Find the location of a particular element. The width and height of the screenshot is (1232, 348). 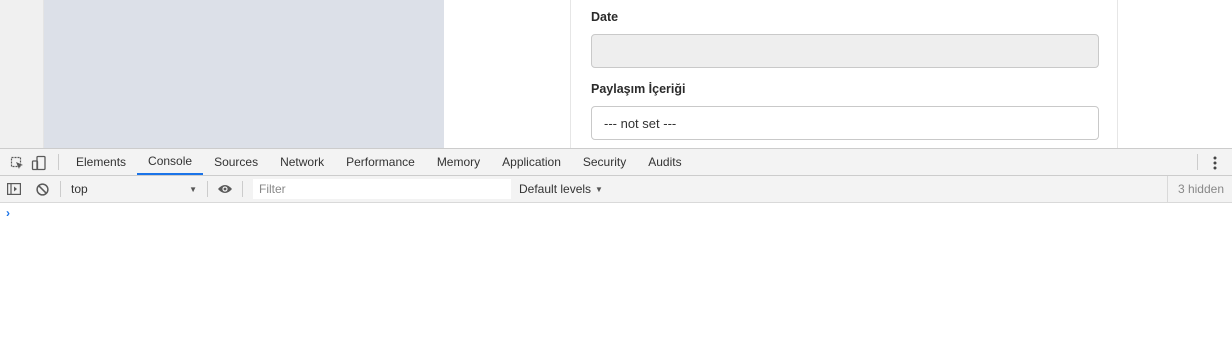

date-label: Date is located at coordinates (605, 17).